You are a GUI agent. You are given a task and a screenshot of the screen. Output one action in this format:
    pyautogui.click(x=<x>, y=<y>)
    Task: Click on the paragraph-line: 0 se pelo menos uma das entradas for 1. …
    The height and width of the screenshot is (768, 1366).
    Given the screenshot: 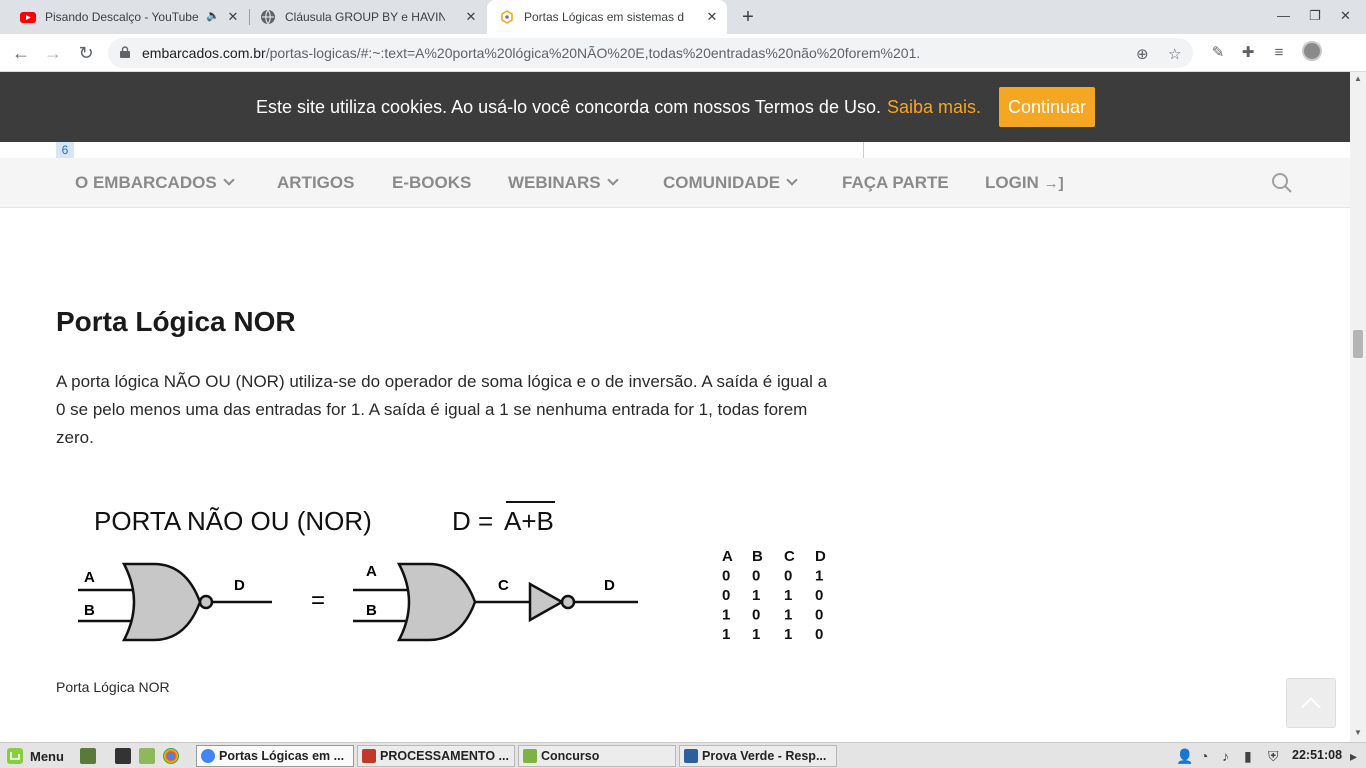 What is the action you would take?
    pyautogui.click(x=432, y=409)
    